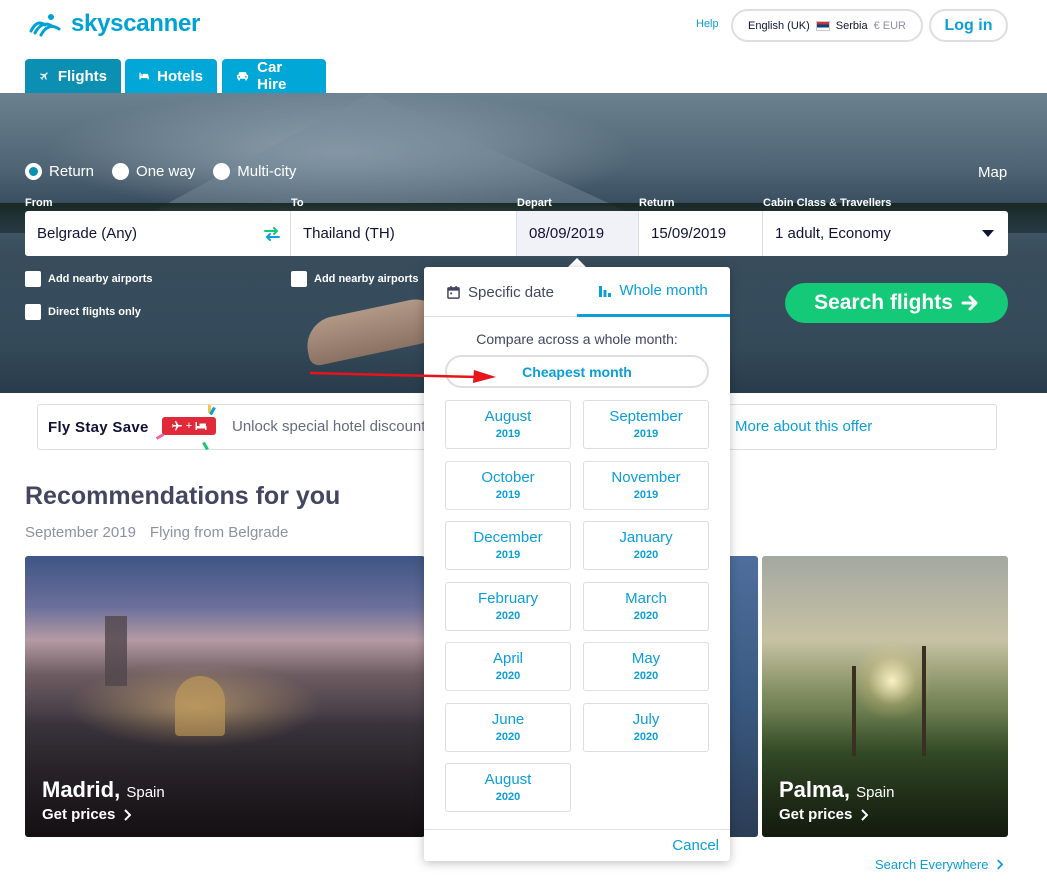  Describe the element at coordinates (968, 25) in the screenshot. I see `login-button: Log in` at that location.